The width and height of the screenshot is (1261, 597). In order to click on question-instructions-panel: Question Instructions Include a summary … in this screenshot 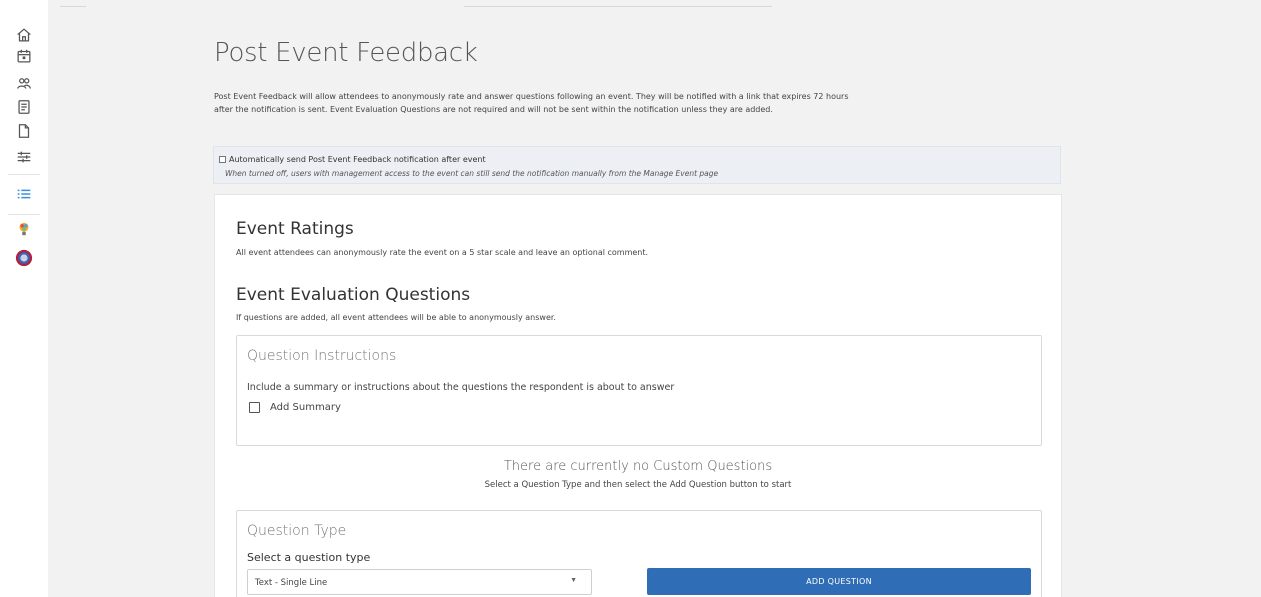, I will do `click(639, 390)`.